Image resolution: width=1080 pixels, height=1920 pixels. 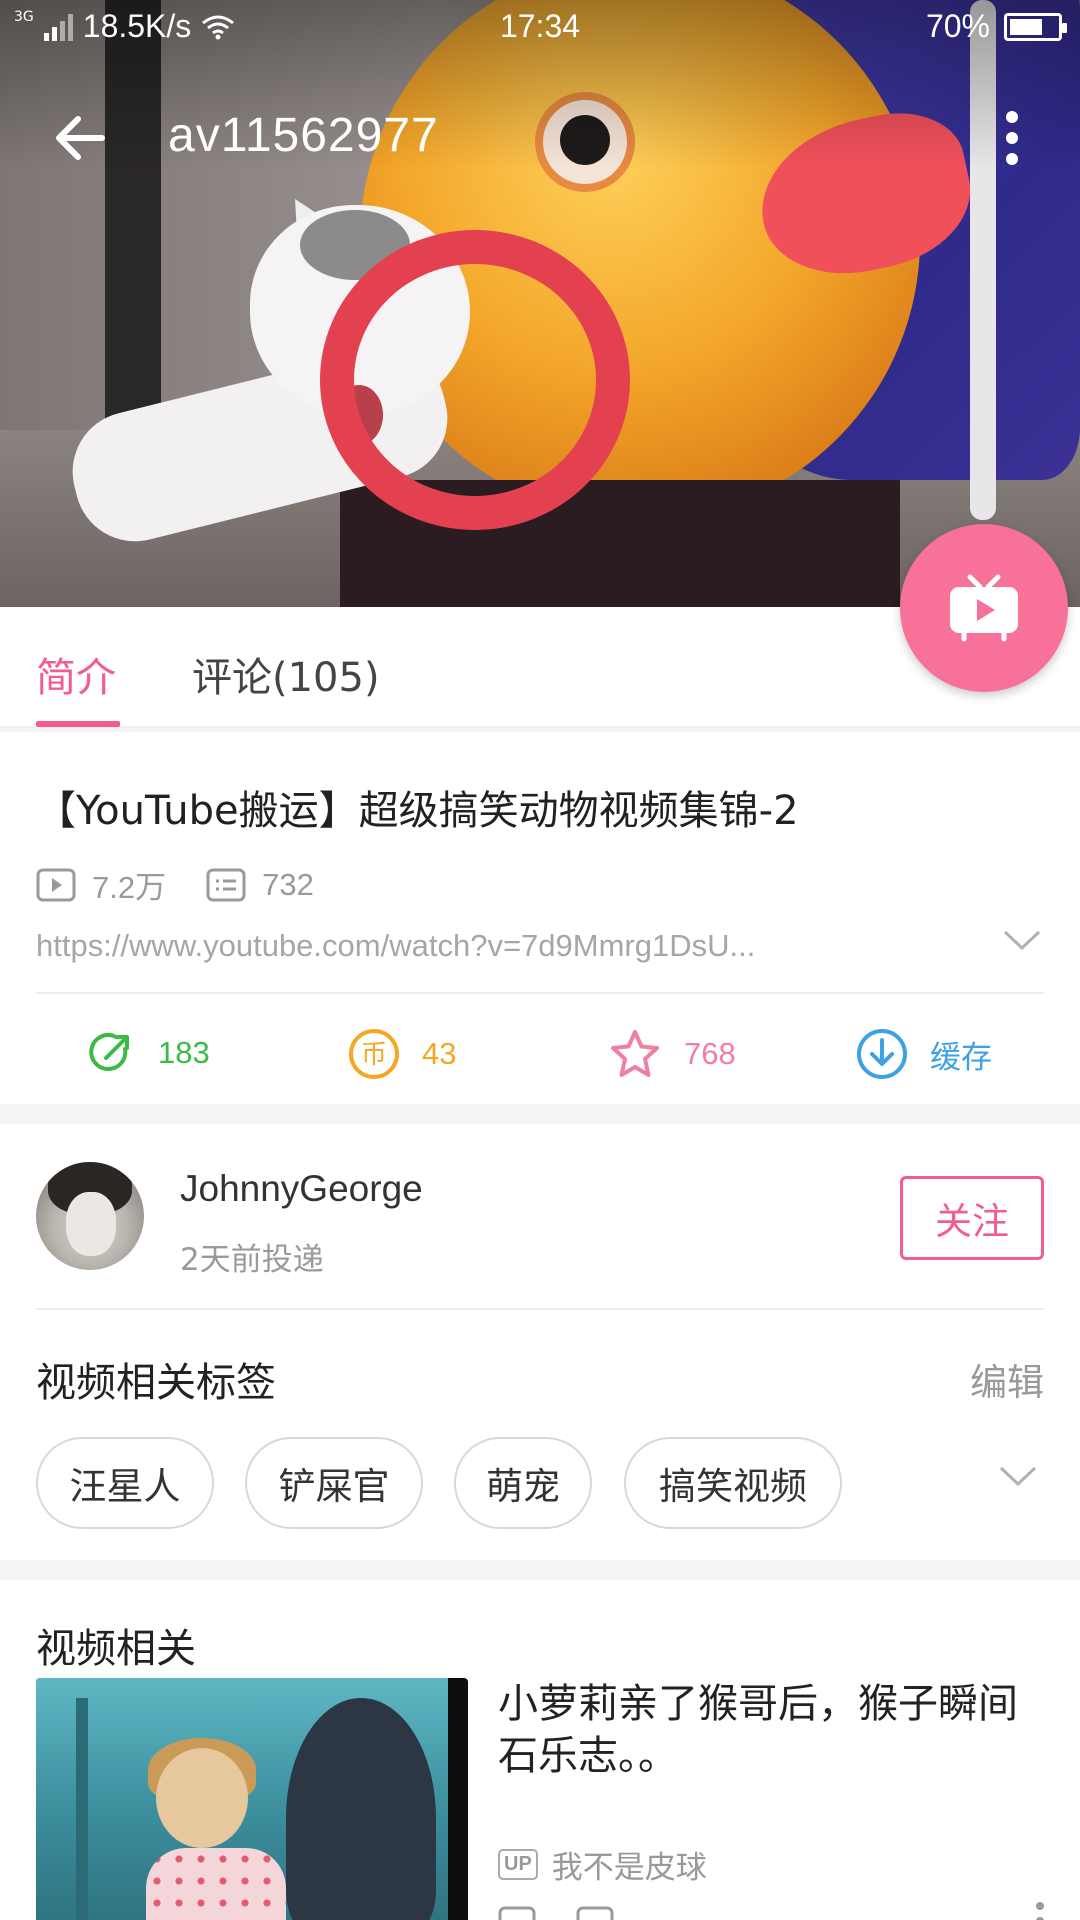 What do you see at coordinates (402, 1054) in the screenshot?
I see `coin-button: 币 43` at bounding box center [402, 1054].